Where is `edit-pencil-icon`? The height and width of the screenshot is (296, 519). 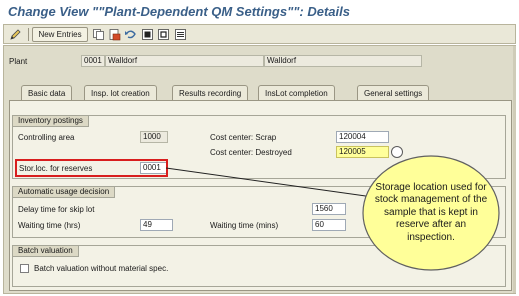
edit-pencil-icon is located at coordinates (15, 34).